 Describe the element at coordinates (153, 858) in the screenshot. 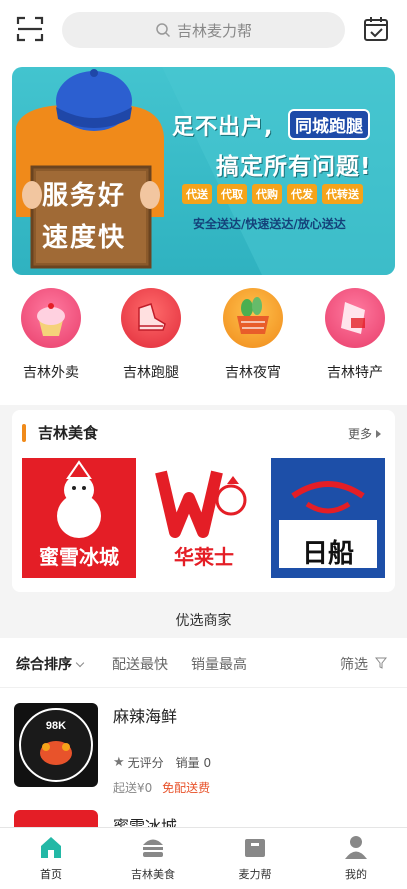

I see `tab-jilin-food: 吉林美食` at that location.